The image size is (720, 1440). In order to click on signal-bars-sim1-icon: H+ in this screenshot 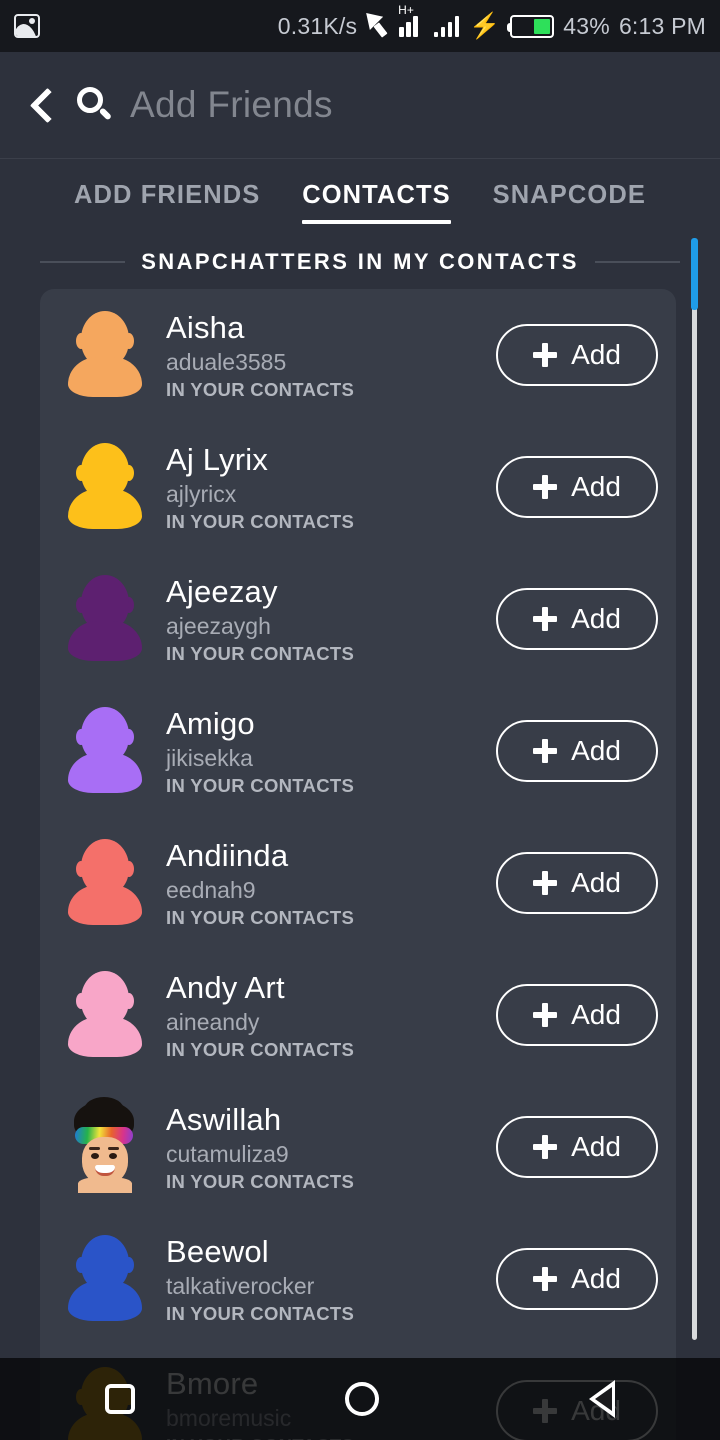, I will do `click(411, 20)`.